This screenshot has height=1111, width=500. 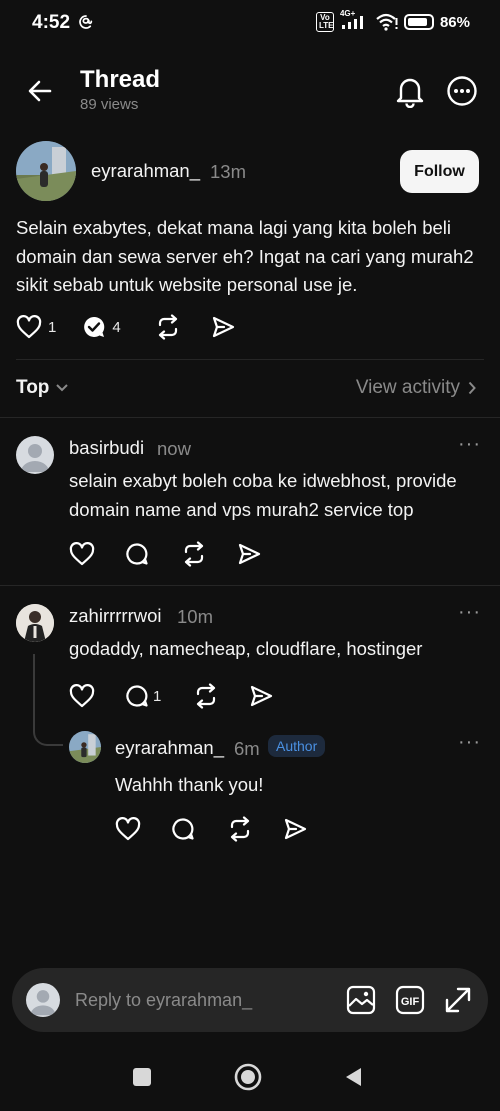 I want to click on post-time: 13m, so click(x=228, y=171).